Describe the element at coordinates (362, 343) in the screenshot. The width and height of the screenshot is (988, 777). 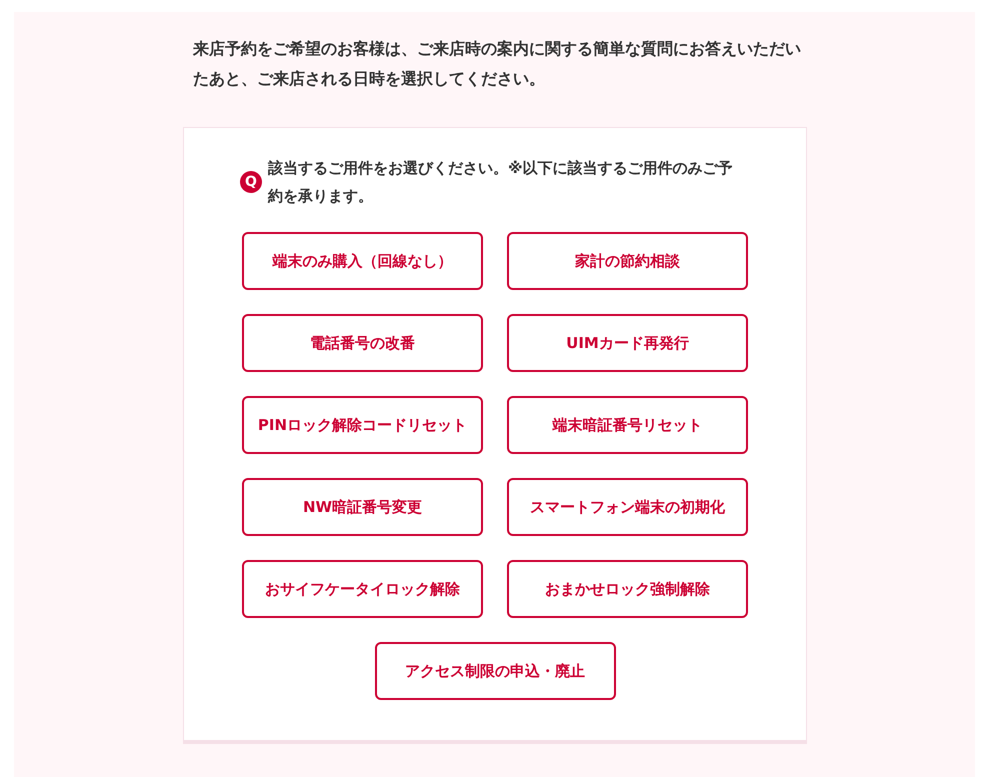
I see `option-button: 電話番号の改番` at that location.